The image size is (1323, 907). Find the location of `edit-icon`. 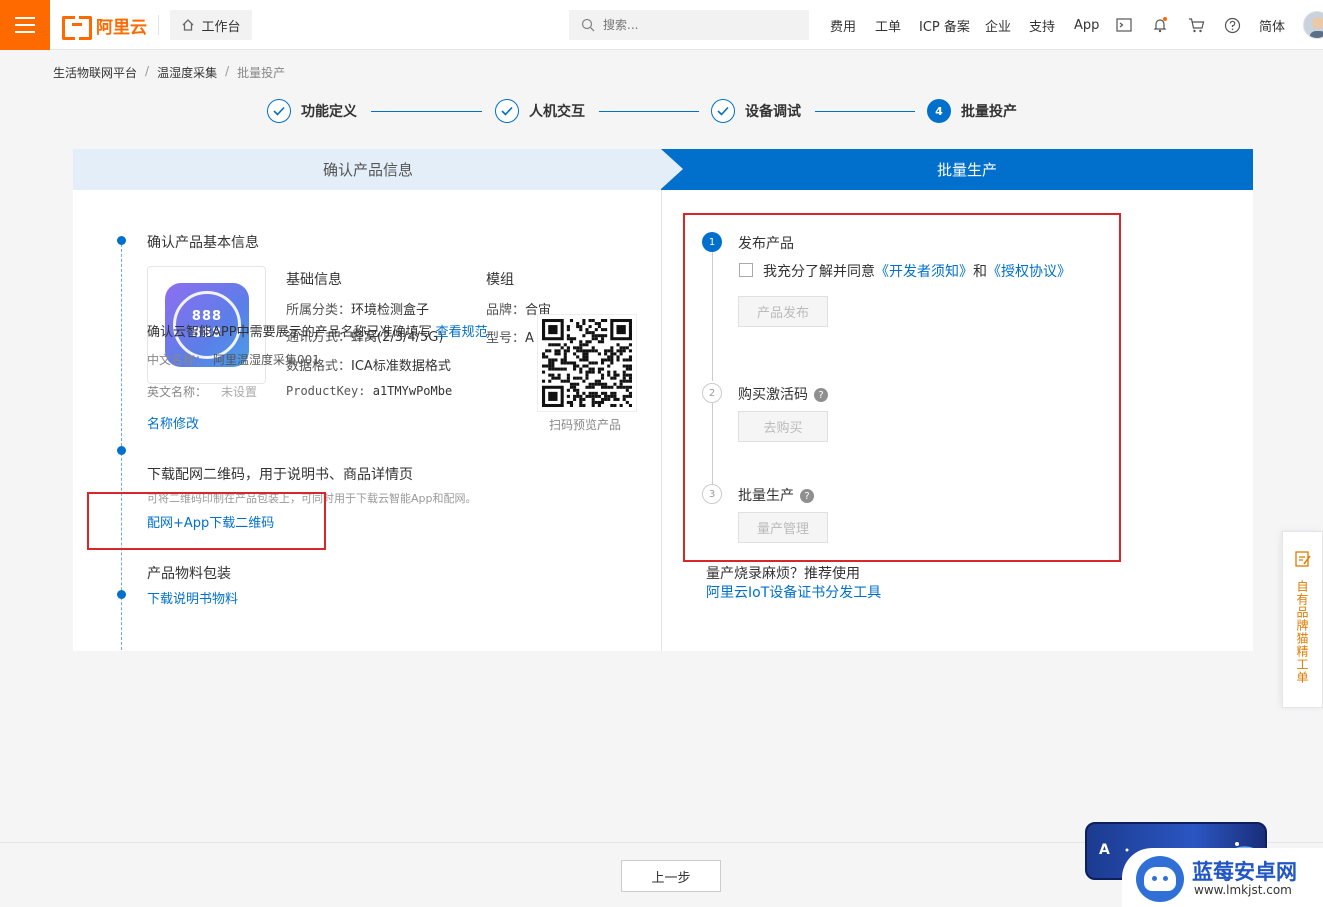

edit-icon is located at coordinates (1302, 559).